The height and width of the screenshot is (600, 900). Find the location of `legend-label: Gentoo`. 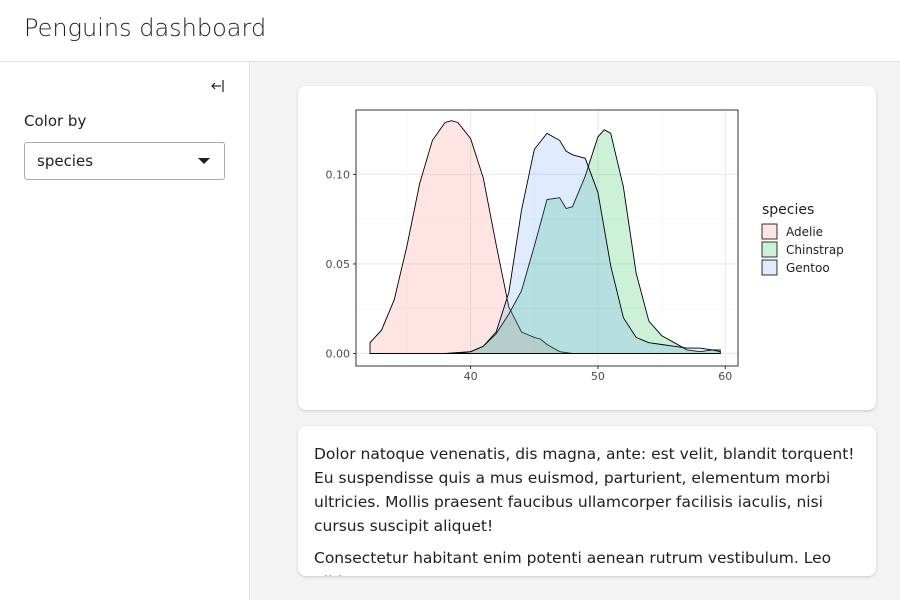

legend-label: Gentoo is located at coordinates (808, 268).